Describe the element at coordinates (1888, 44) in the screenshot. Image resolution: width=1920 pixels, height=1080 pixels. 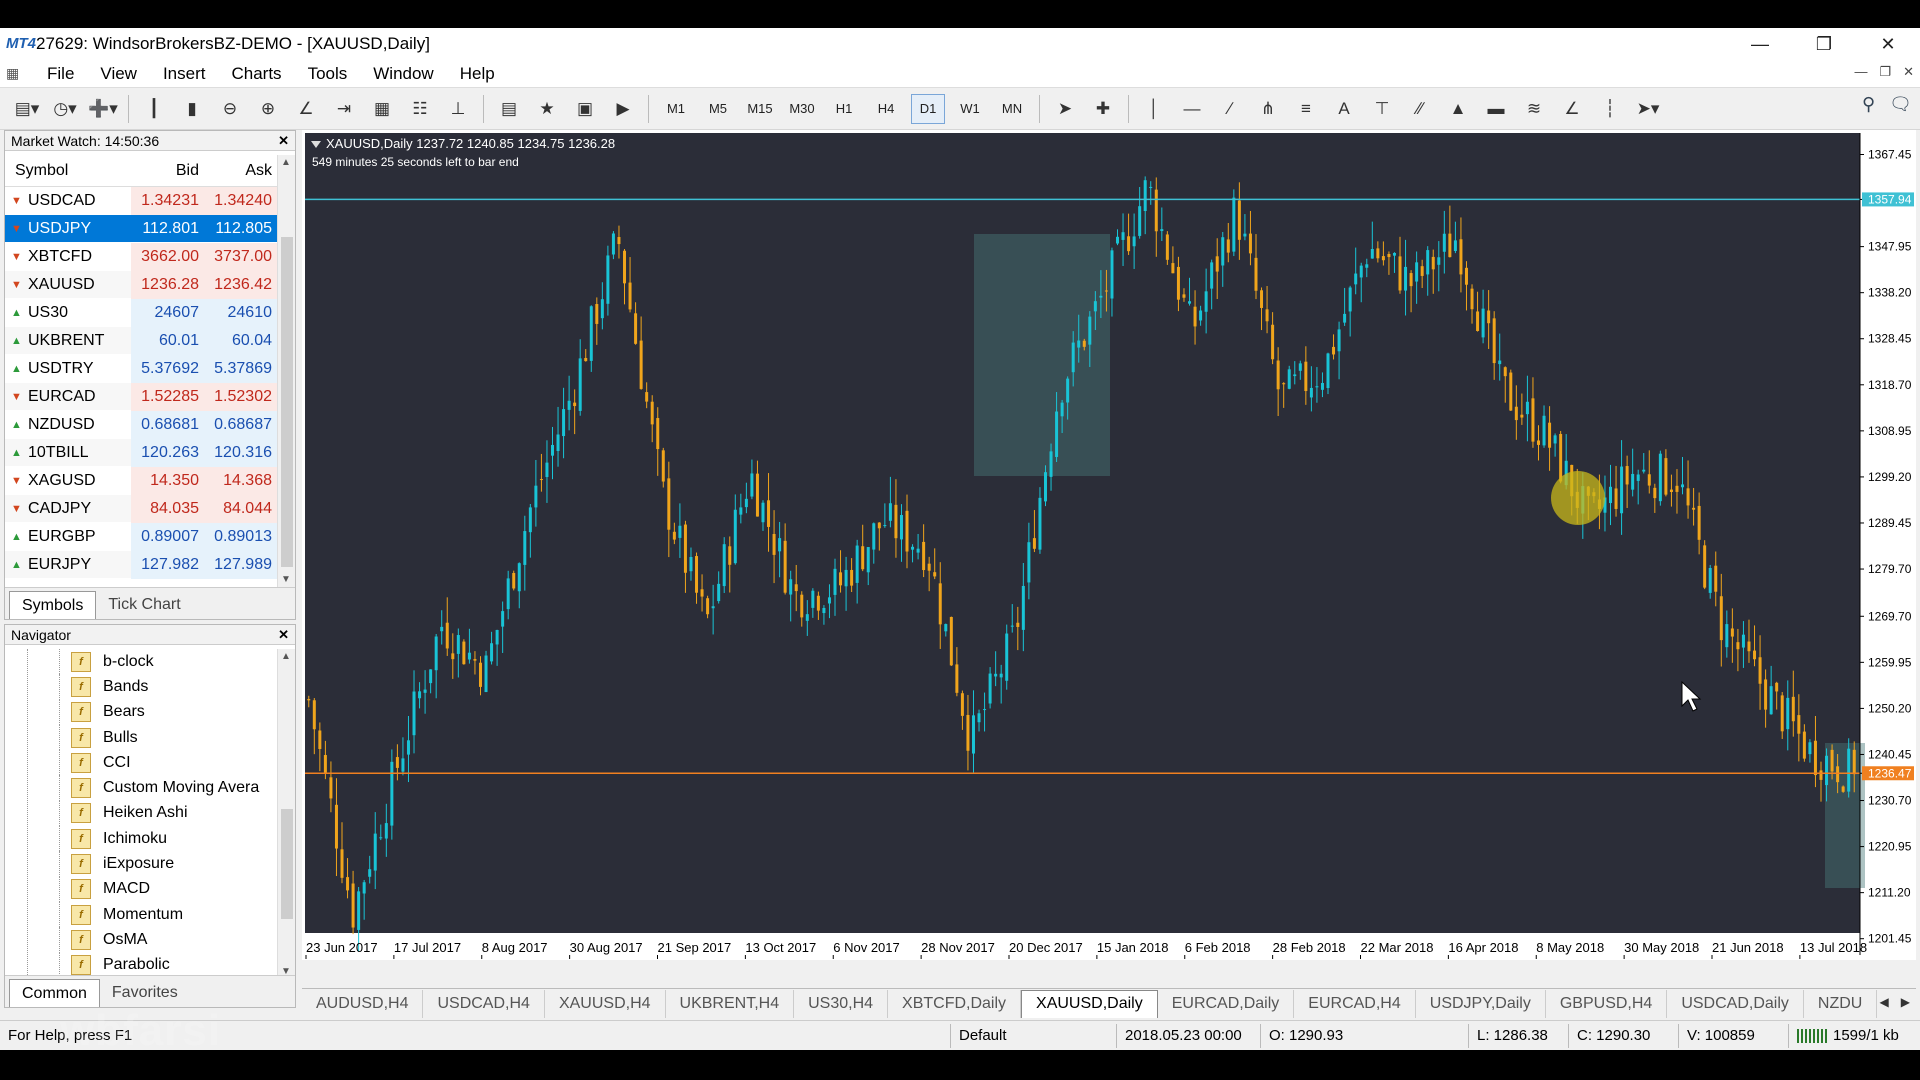
I see `close-icon: ✕` at that location.